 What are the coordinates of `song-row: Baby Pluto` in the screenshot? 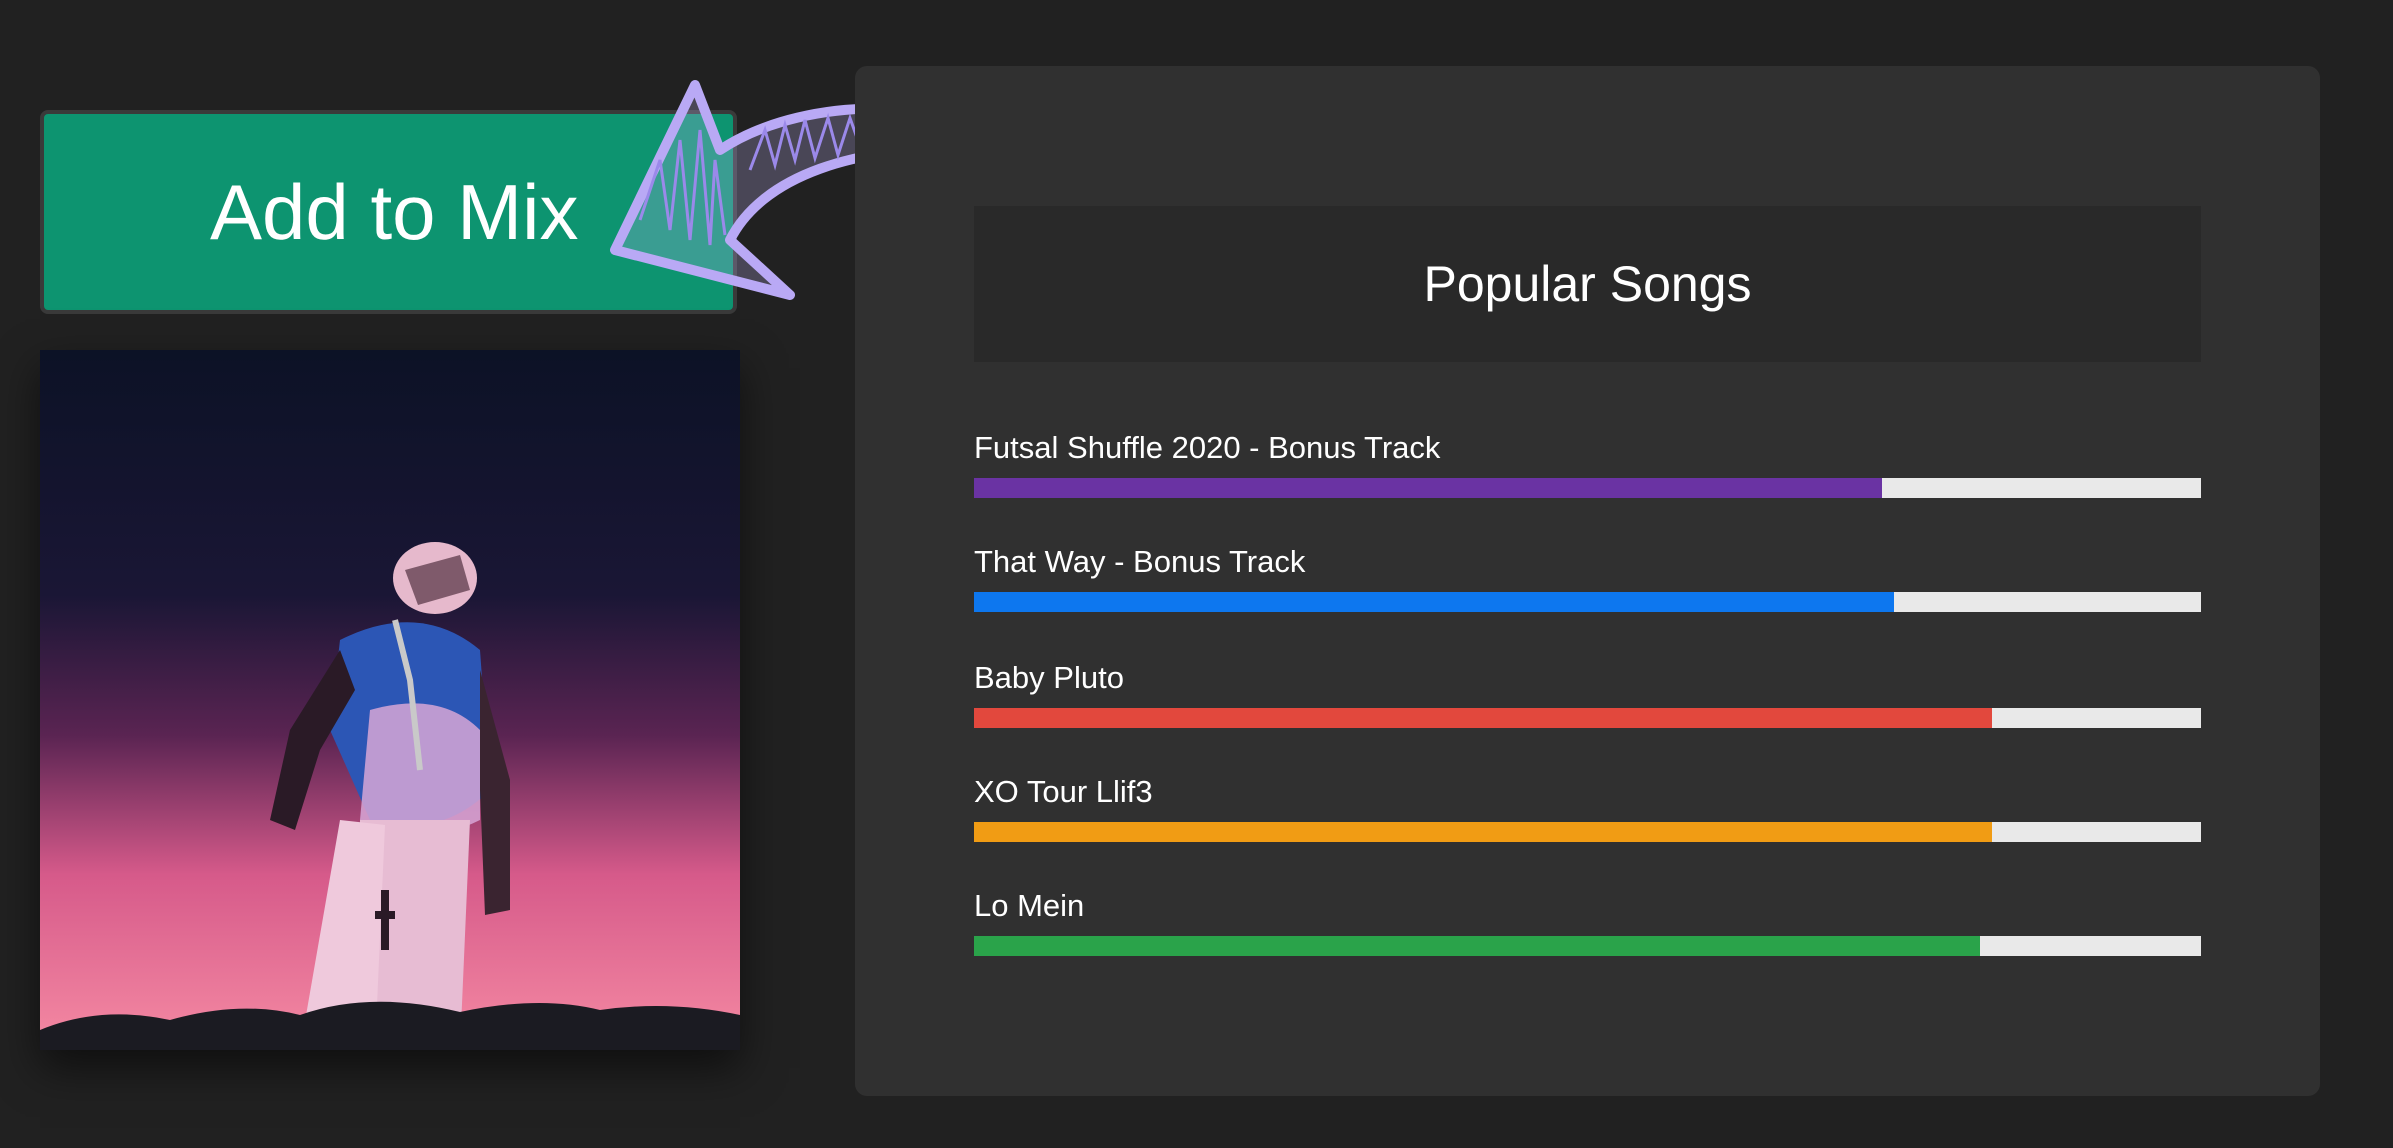 It's located at (1587, 694).